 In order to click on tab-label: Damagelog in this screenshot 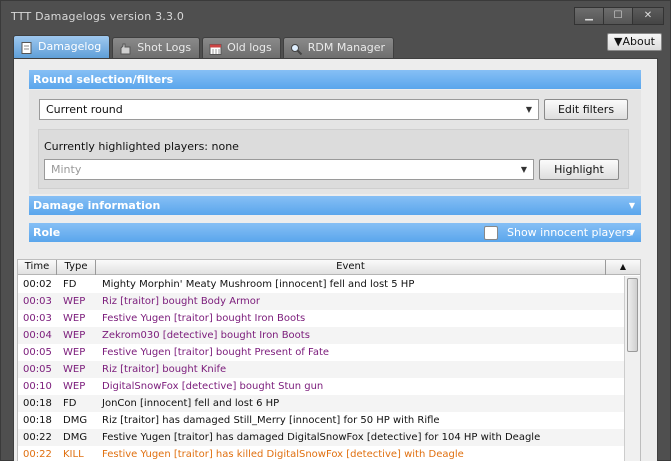, I will do `click(70, 46)`.